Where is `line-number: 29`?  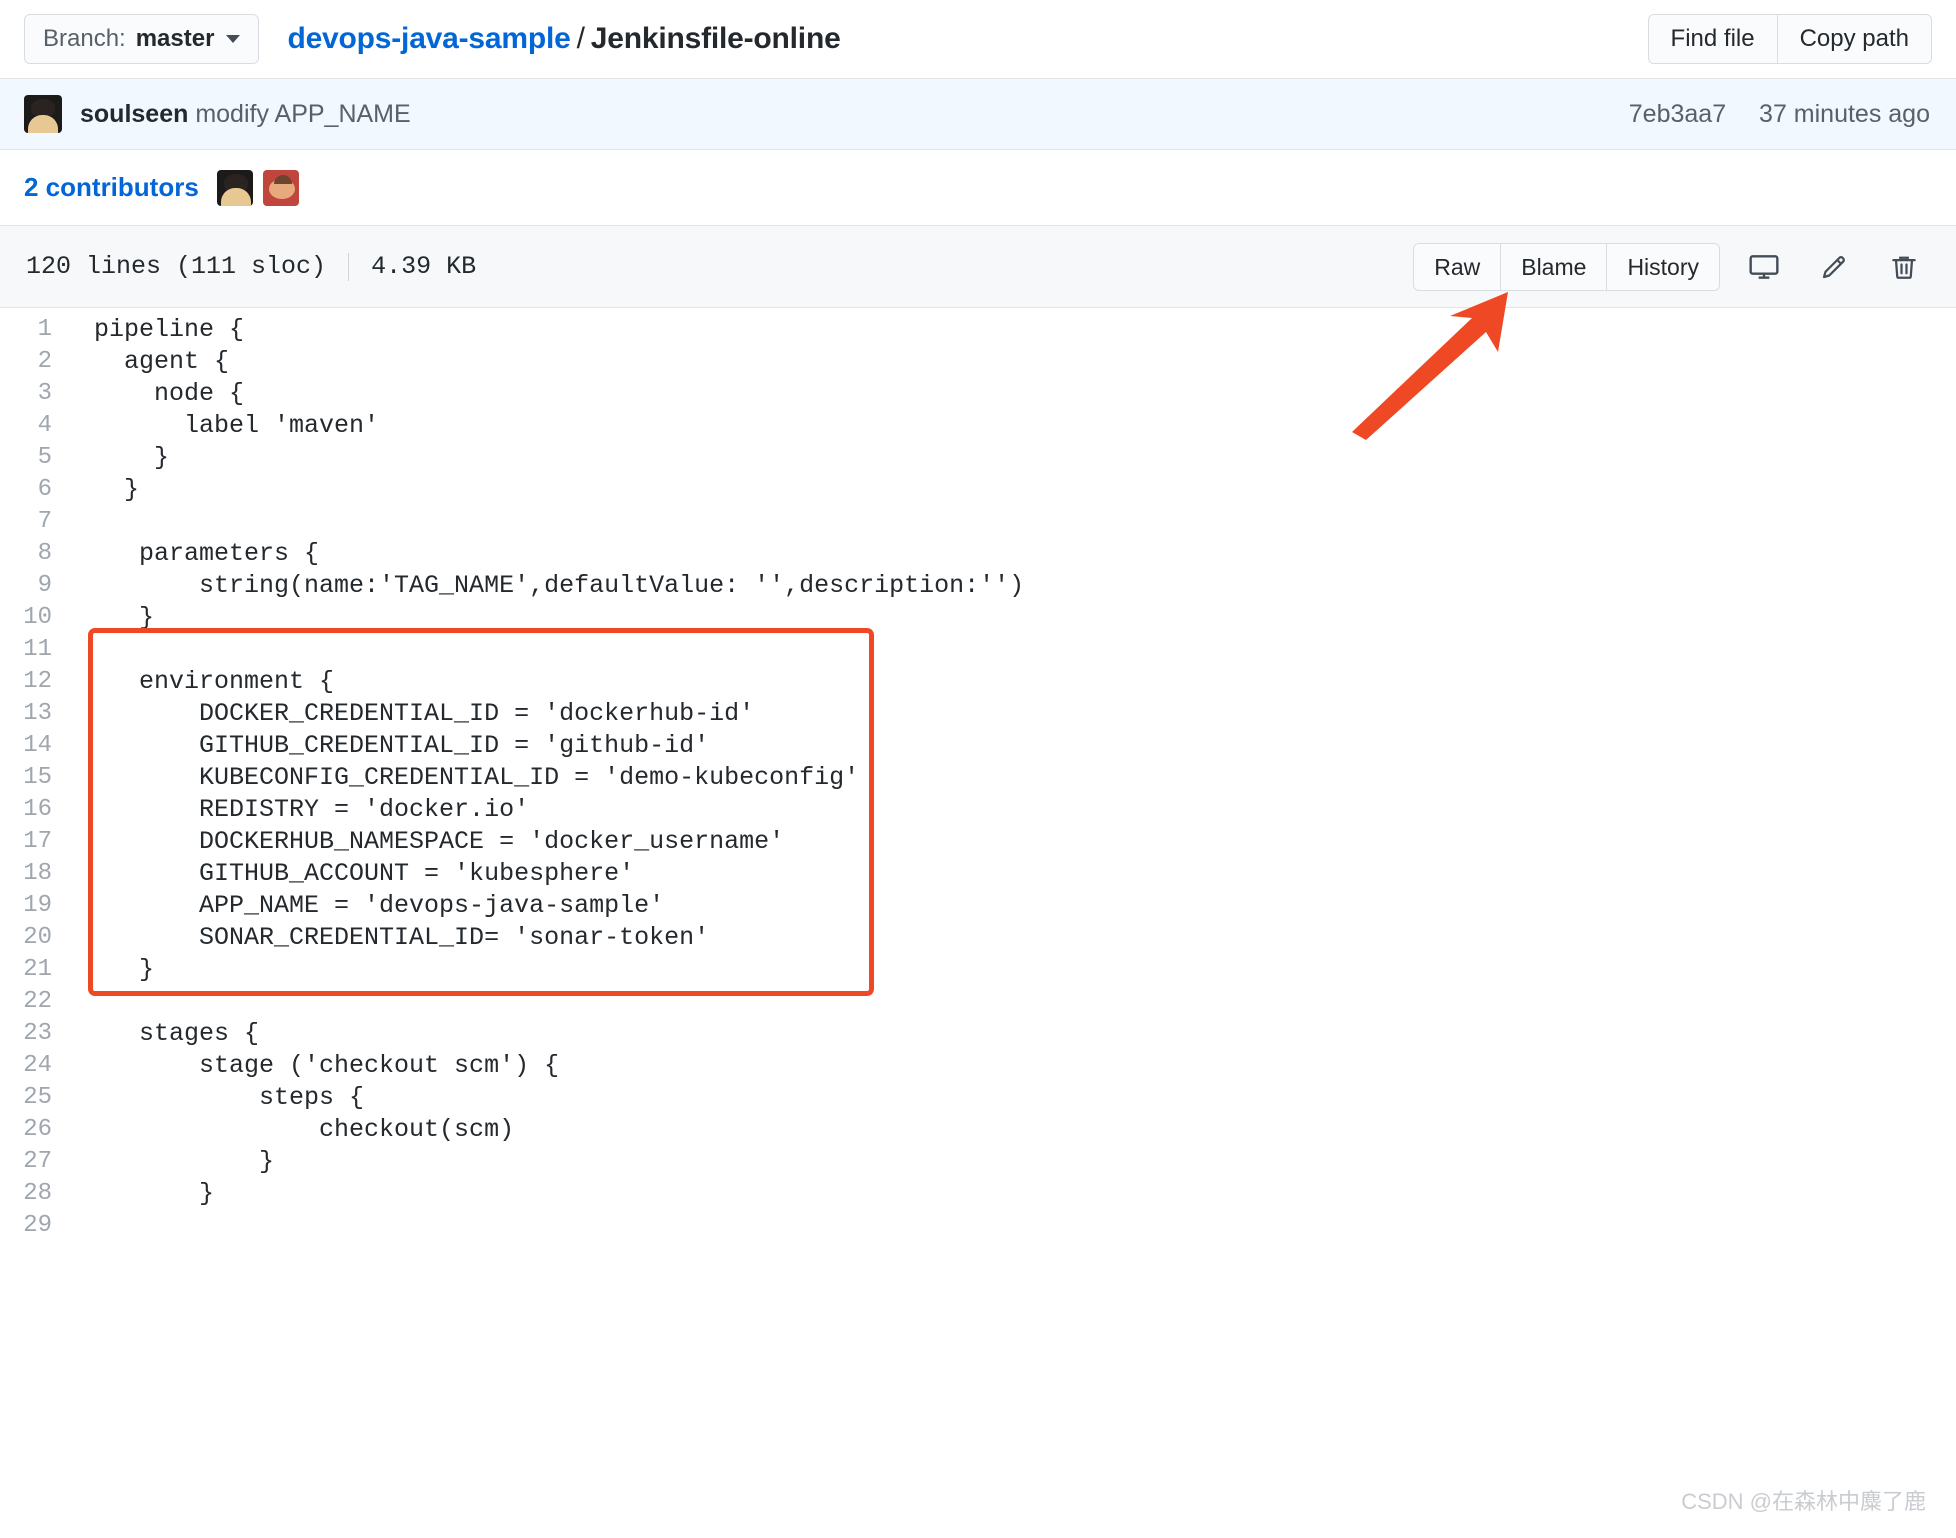 line-number: 29 is located at coordinates (36, 1226).